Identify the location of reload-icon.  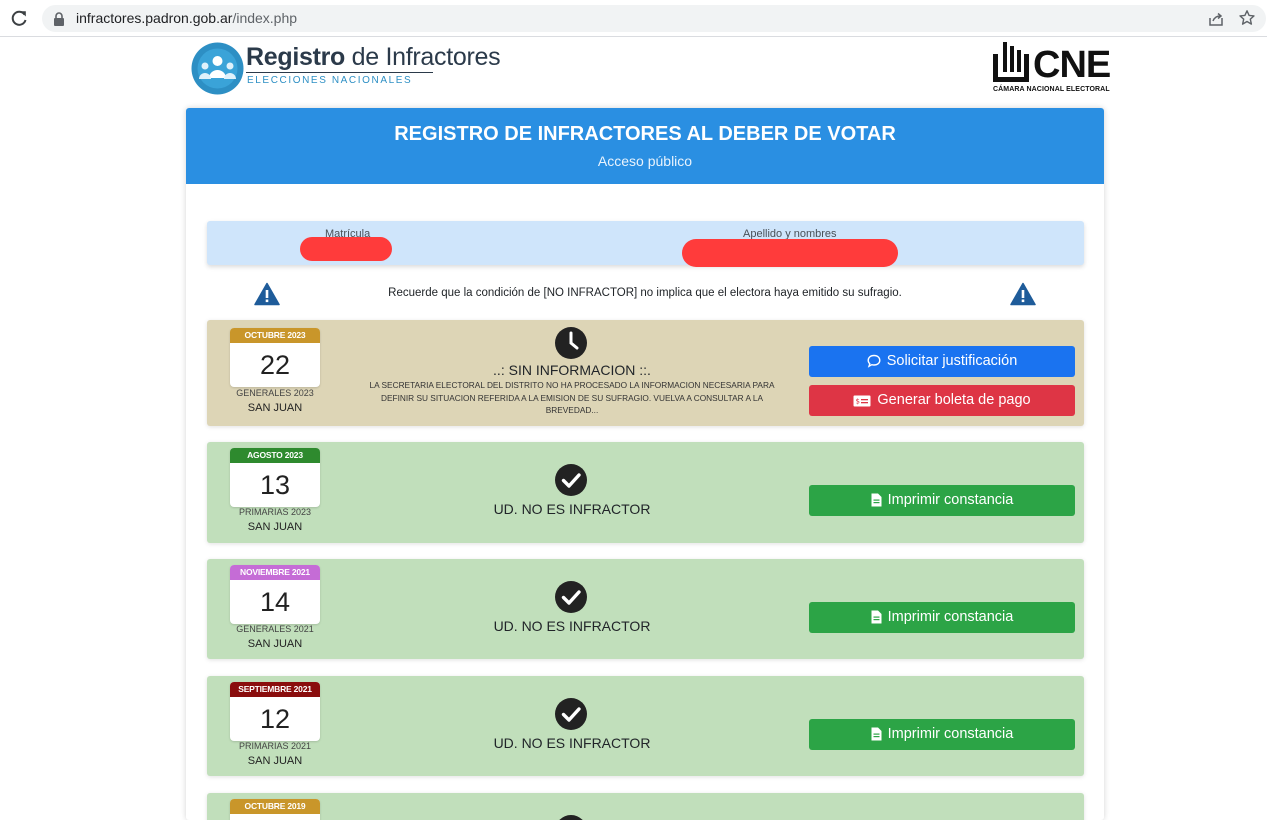
(19, 18).